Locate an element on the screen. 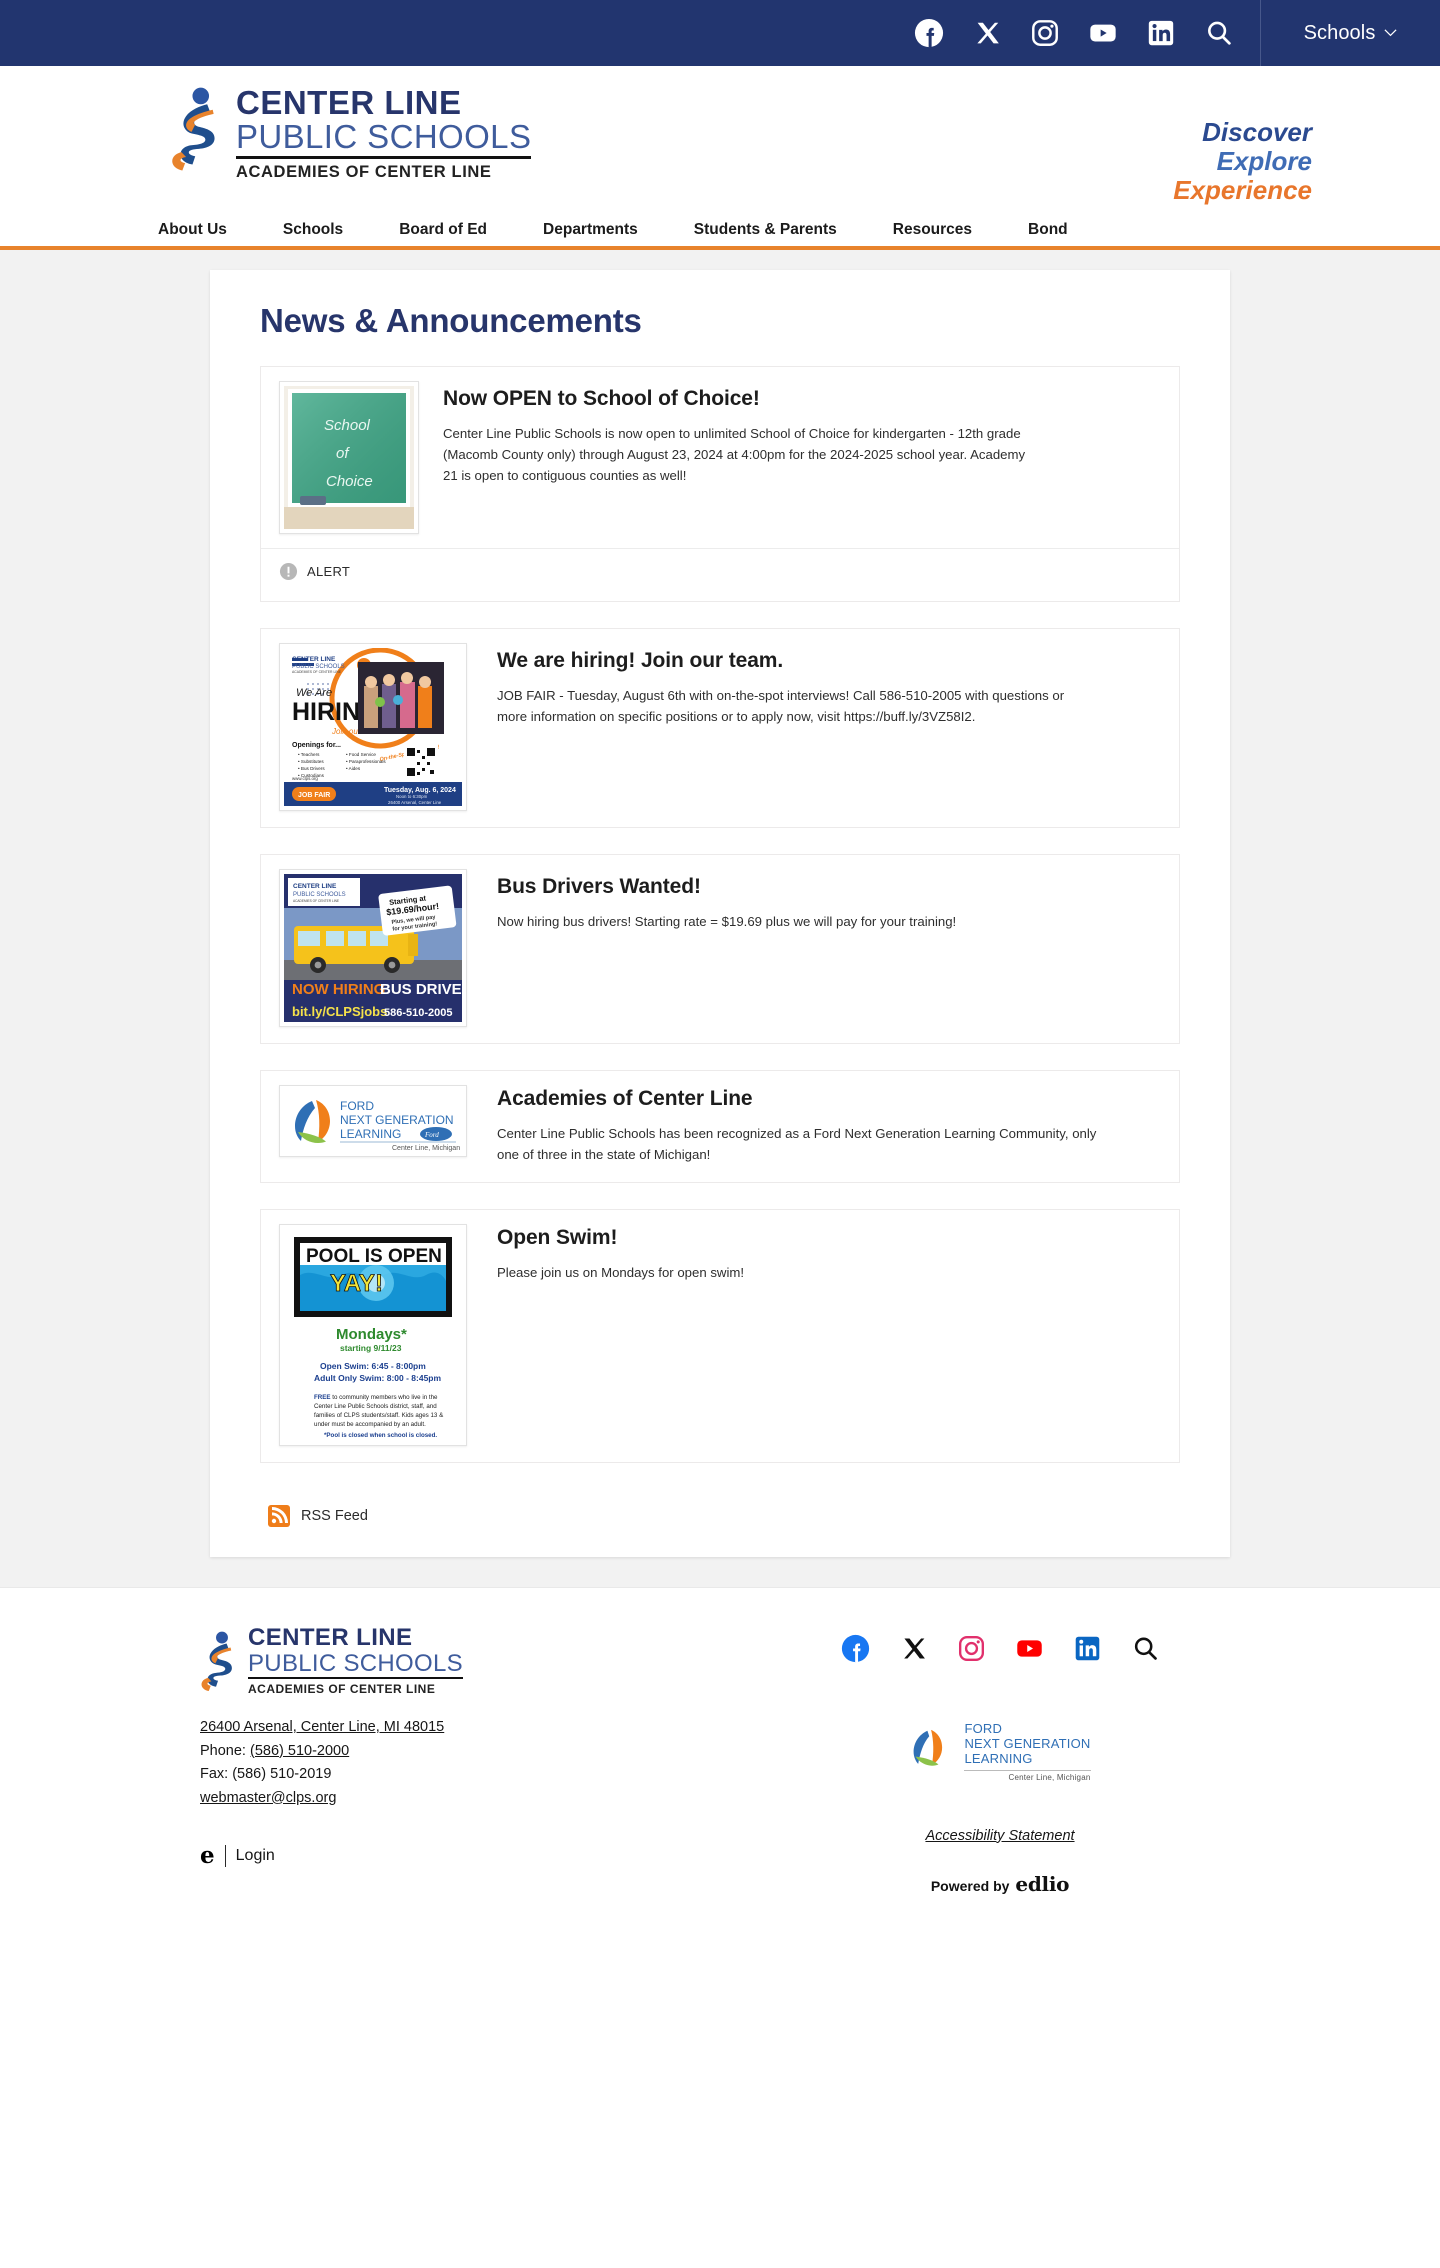 The height and width of the screenshot is (2268, 1440). svg-text: BUS DRIVERS is located at coordinates (421, 989).